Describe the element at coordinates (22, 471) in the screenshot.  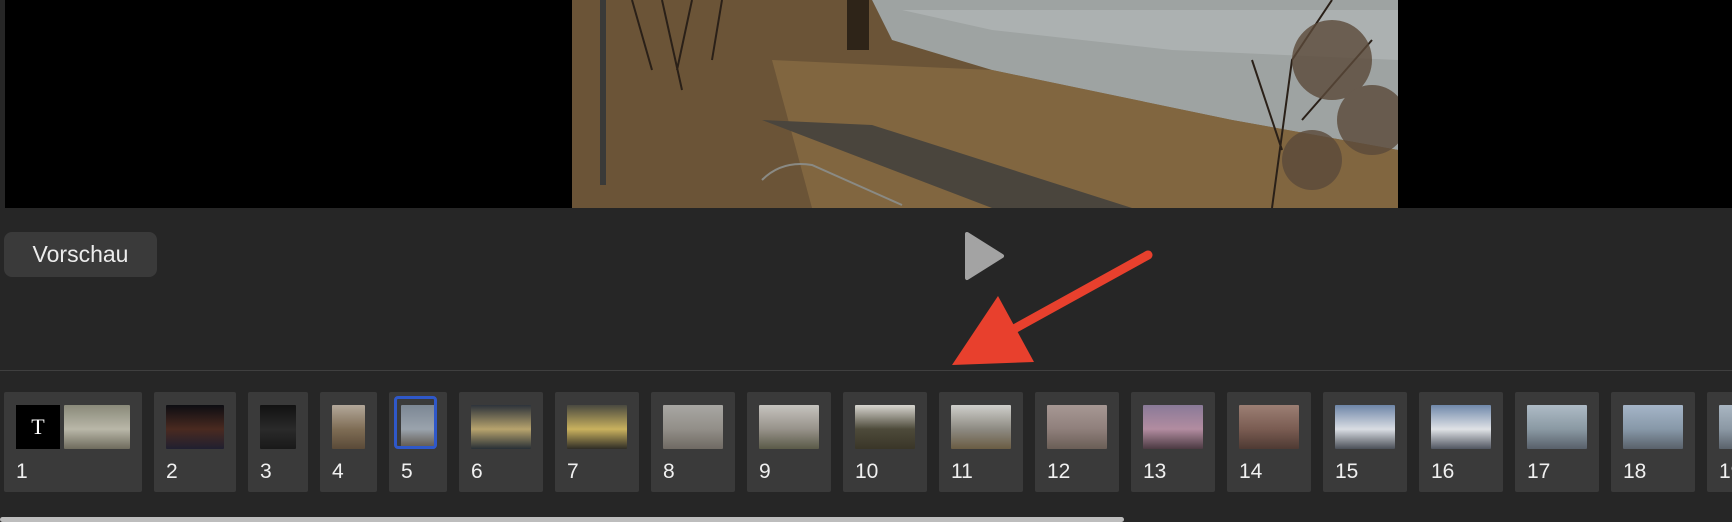
I see `slide-number: 1` at that location.